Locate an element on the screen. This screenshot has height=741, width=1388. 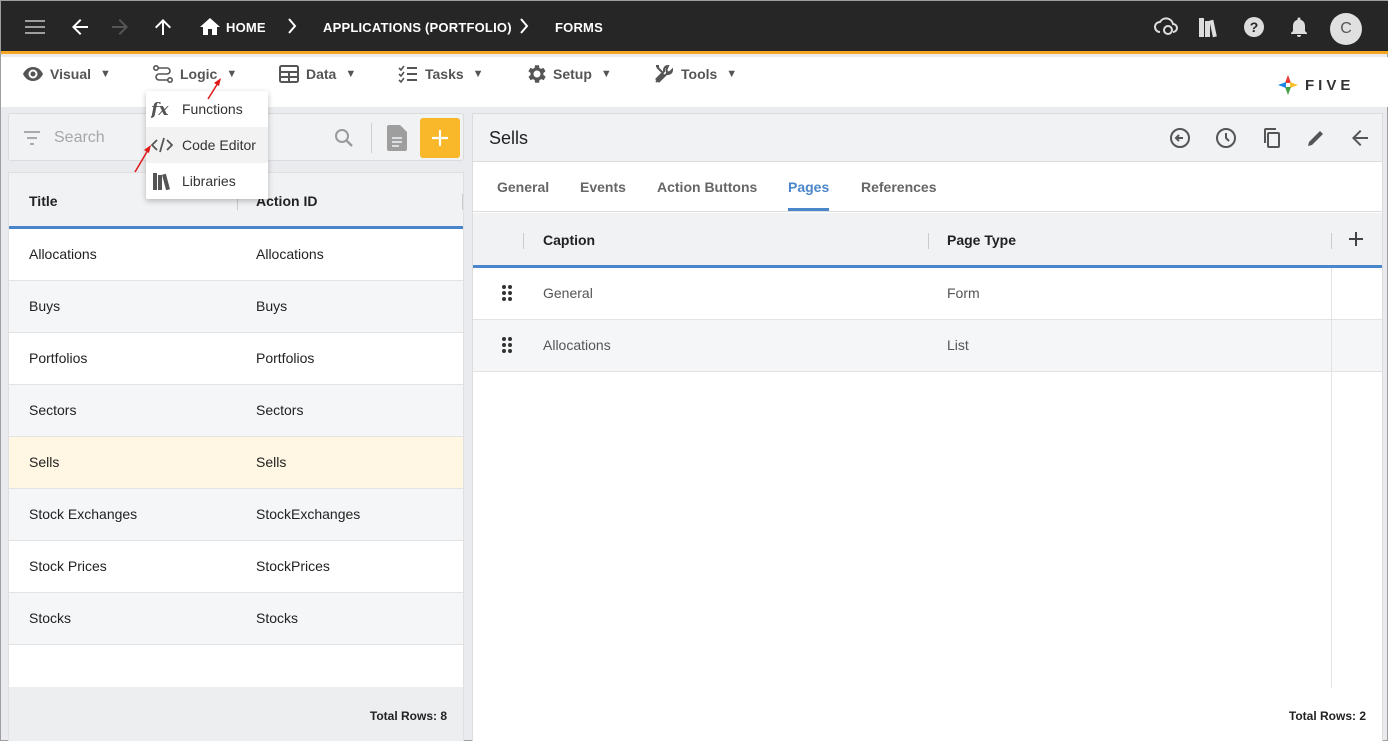
column-divider-line is located at coordinates (1331, 478).